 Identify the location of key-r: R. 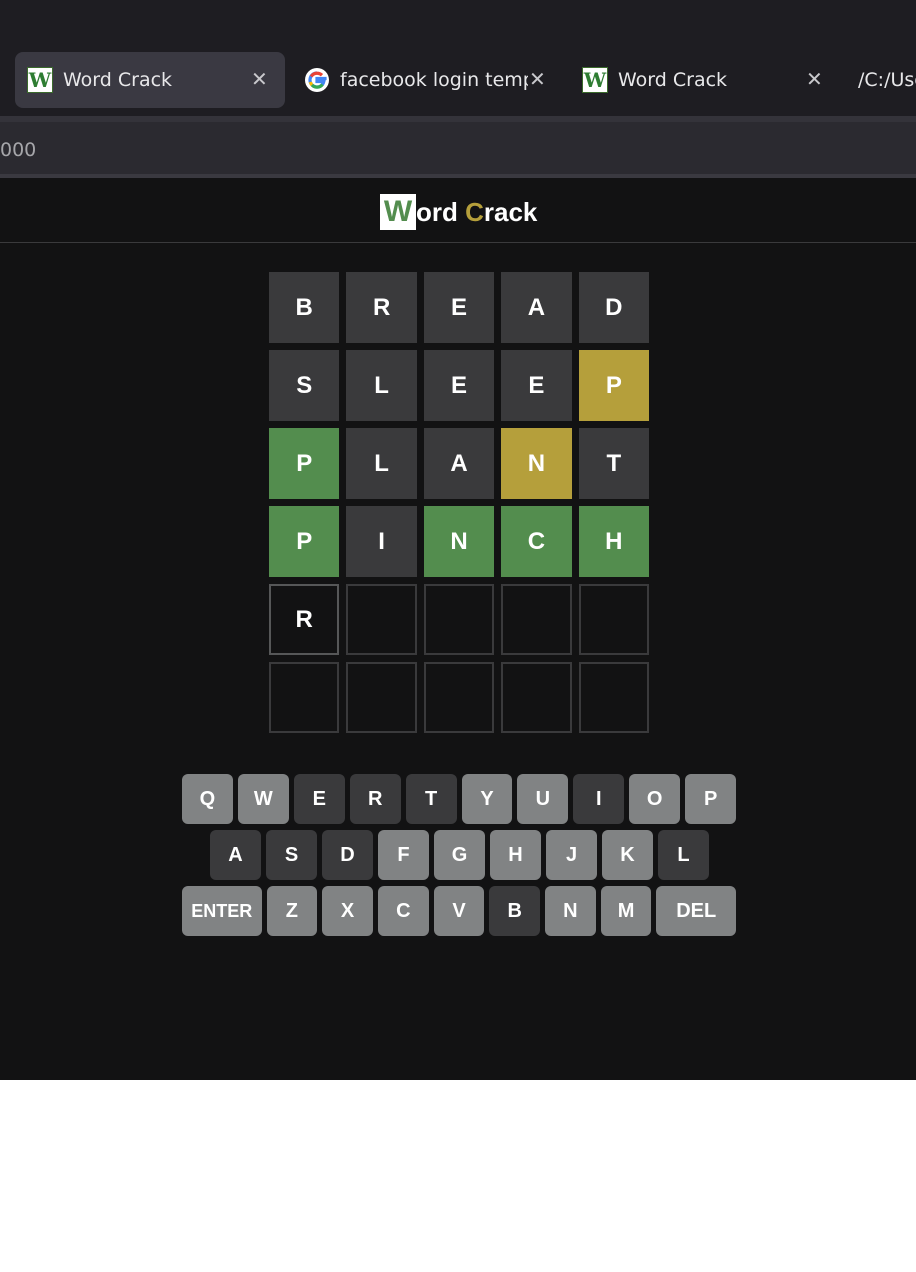
(375, 799).